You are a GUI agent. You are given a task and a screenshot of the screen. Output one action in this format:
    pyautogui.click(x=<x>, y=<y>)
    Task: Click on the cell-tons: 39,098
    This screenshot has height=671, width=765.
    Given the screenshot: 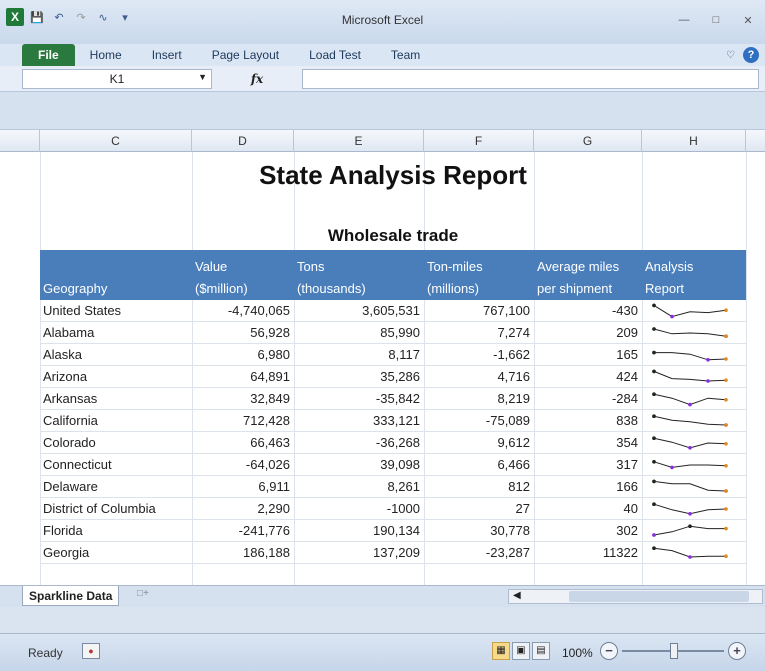 What is the action you would take?
    pyautogui.click(x=359, y=464)
    